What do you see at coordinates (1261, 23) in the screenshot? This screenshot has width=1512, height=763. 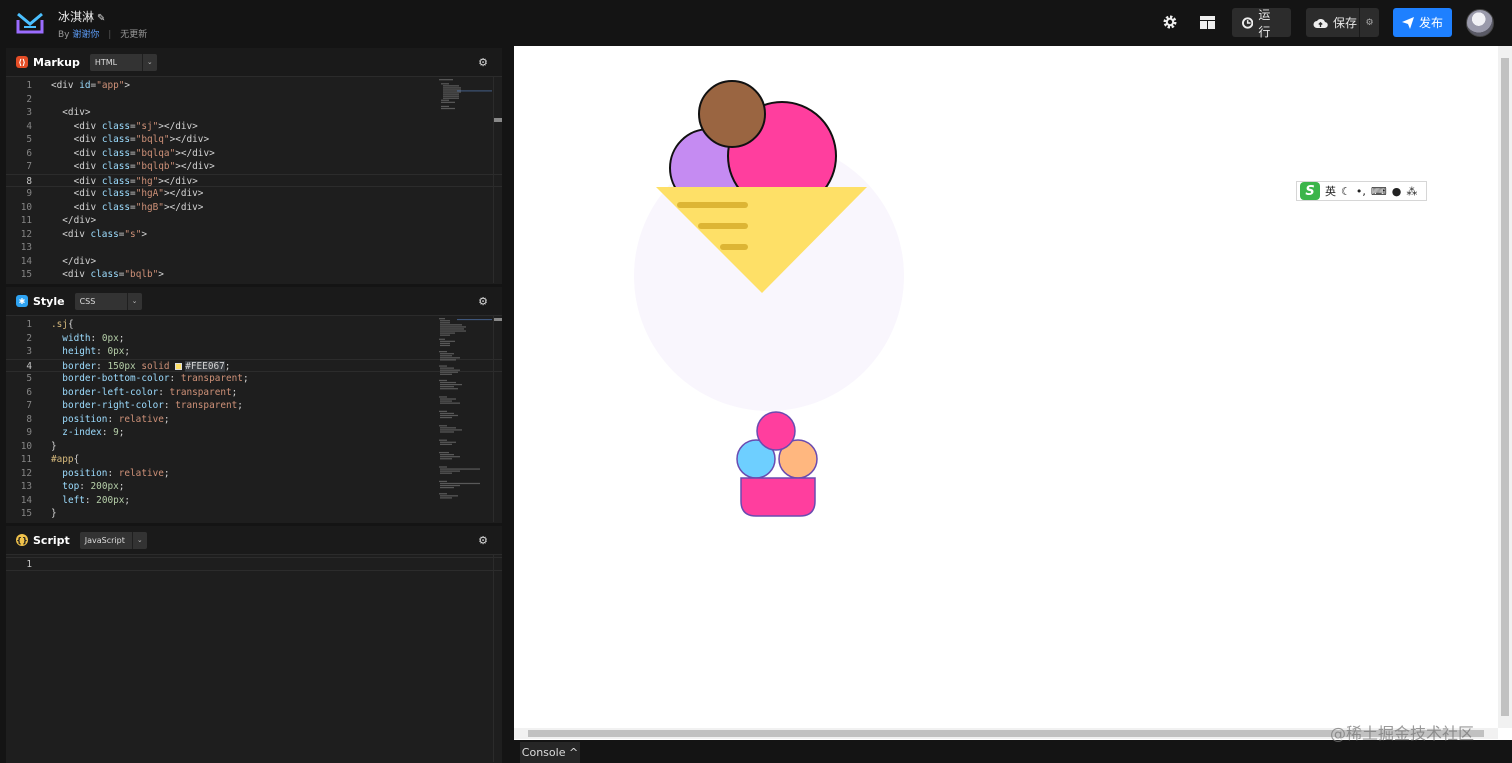 I see `run-button: 运行` at bounding box center [1261, 23].